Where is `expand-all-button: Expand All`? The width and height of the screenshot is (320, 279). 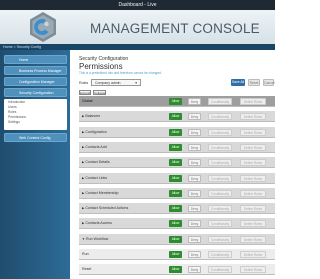
expand-all-button: Expand All is located at coordinates (85, 95).